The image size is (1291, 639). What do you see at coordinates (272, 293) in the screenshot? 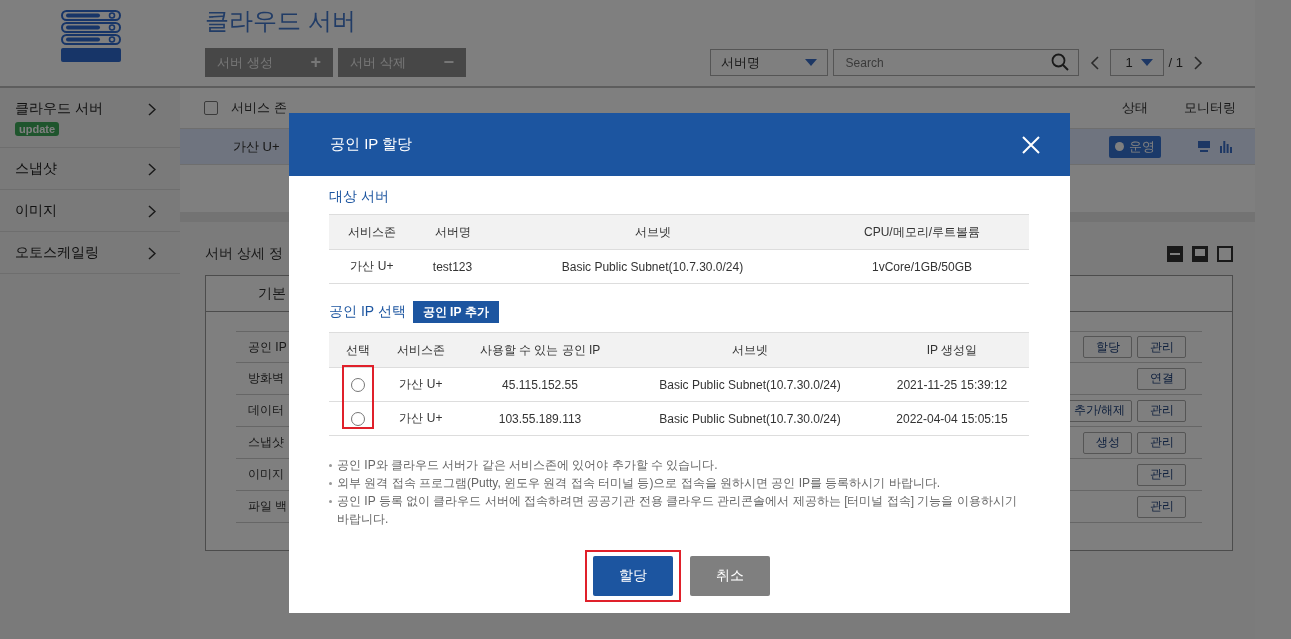
I see `details-tab: 기본` at bounding box center [272, 293].